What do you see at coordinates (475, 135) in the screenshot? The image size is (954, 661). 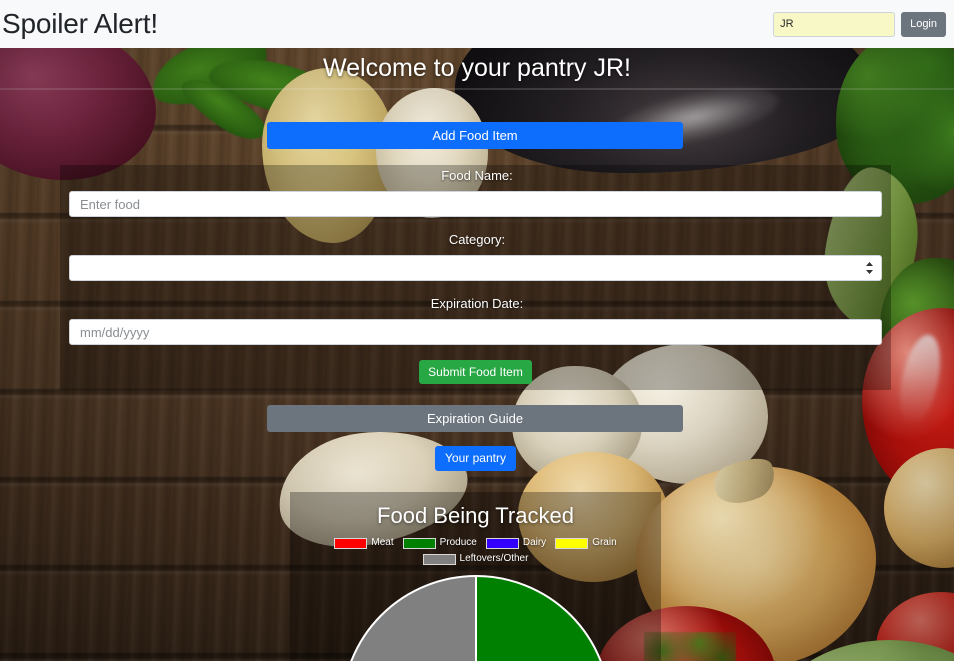 I see `add-food-item-button: Add Food Item` at bounding box center [475, 135].